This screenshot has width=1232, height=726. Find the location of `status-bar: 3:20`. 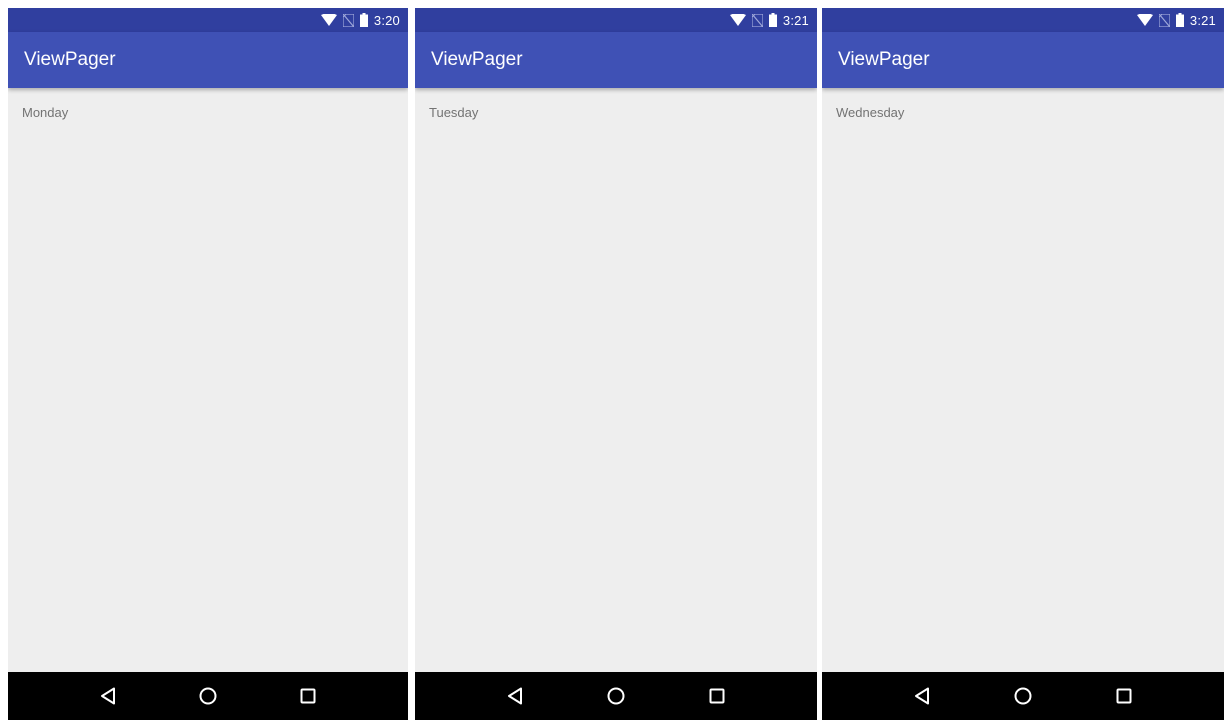

status-bar: 3:20 is located at coordinates (208, 20).